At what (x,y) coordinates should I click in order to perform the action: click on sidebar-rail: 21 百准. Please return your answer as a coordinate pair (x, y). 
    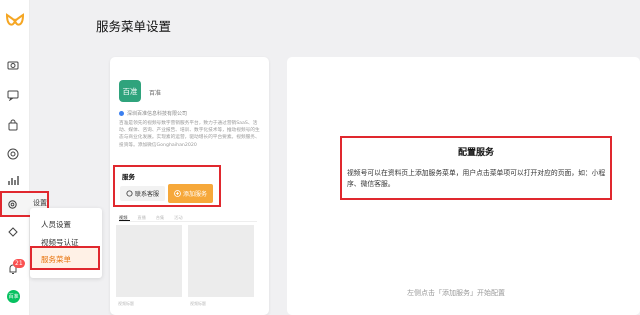
    Looking at the image, I should click on (15, 157).